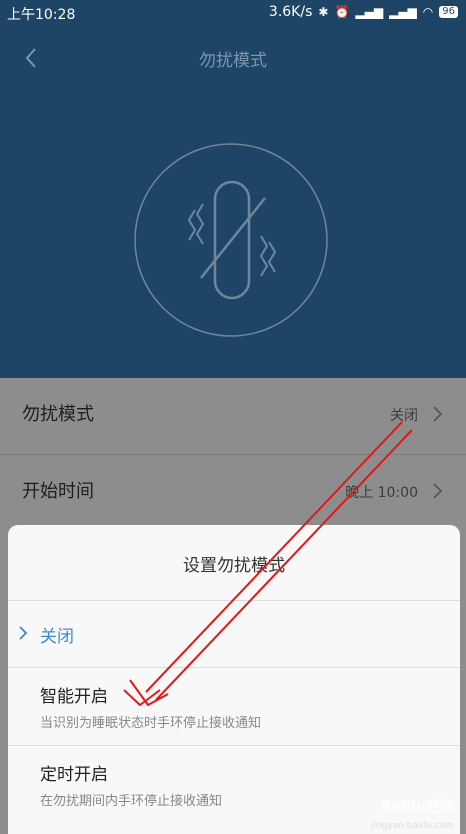  I want to click on setting-value: 晚上 10:00, so click(381, 493).